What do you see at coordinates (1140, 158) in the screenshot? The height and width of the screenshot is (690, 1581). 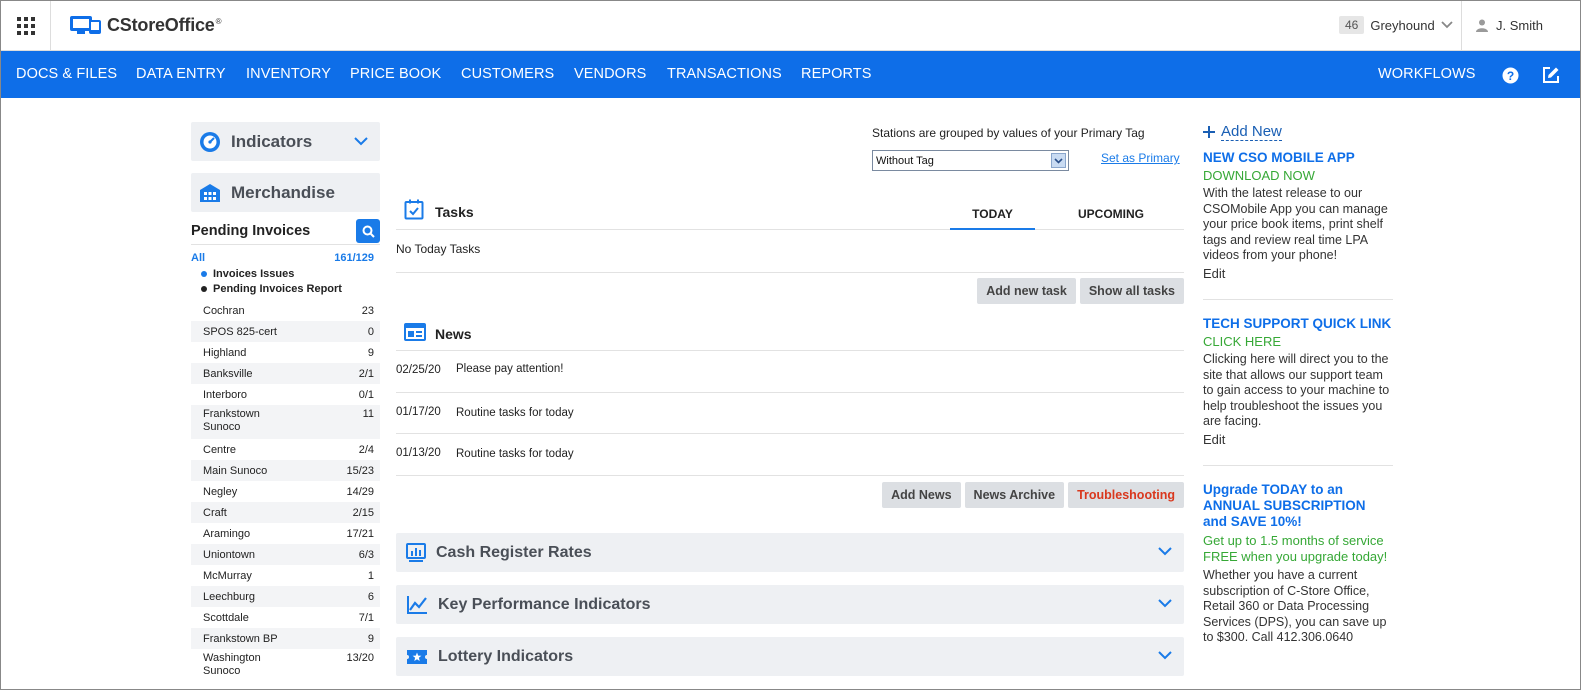 I see `set-as-primary-link: Set as Primary` at bounding box center [1140, 158].